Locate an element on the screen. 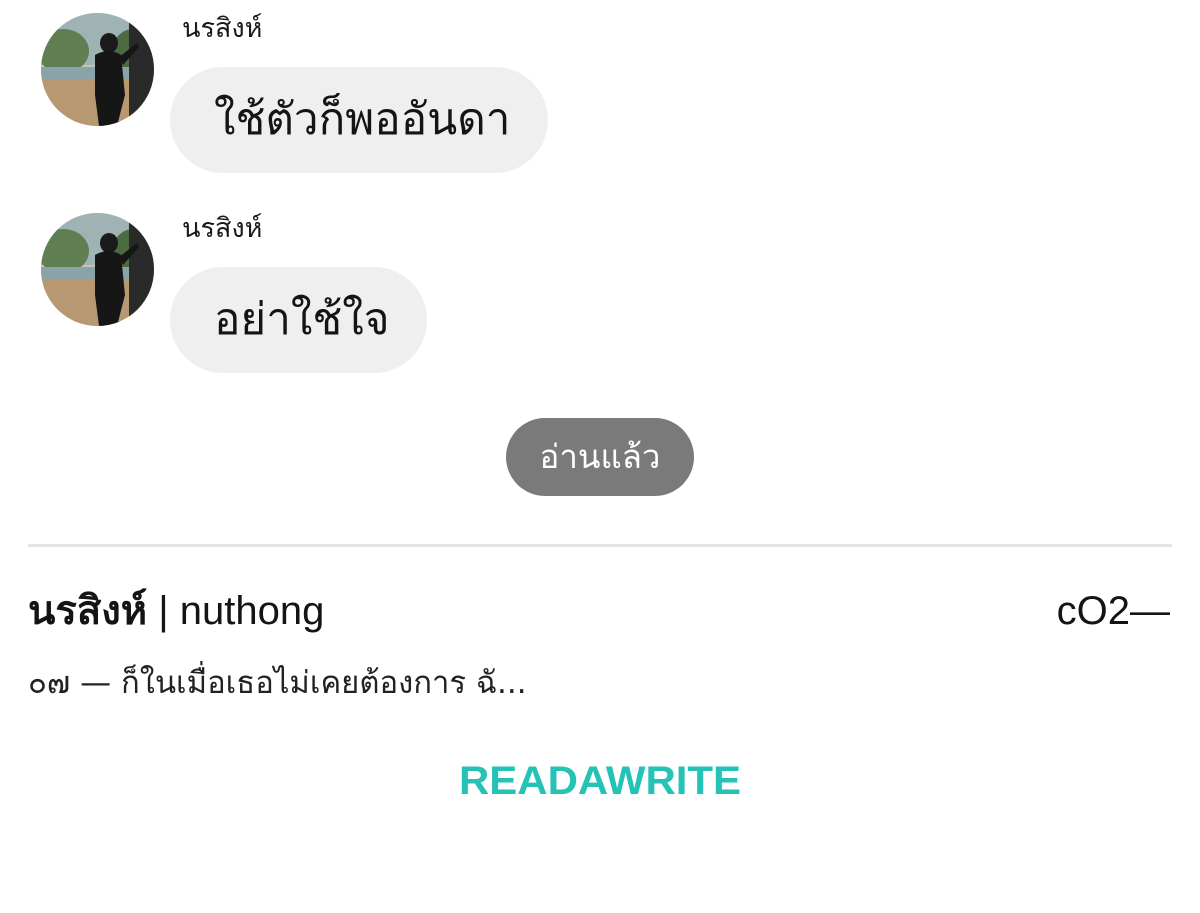 This screenshot has height=913, width=1200. author-latin-name: nuthong is located at coordinates (252, 611).